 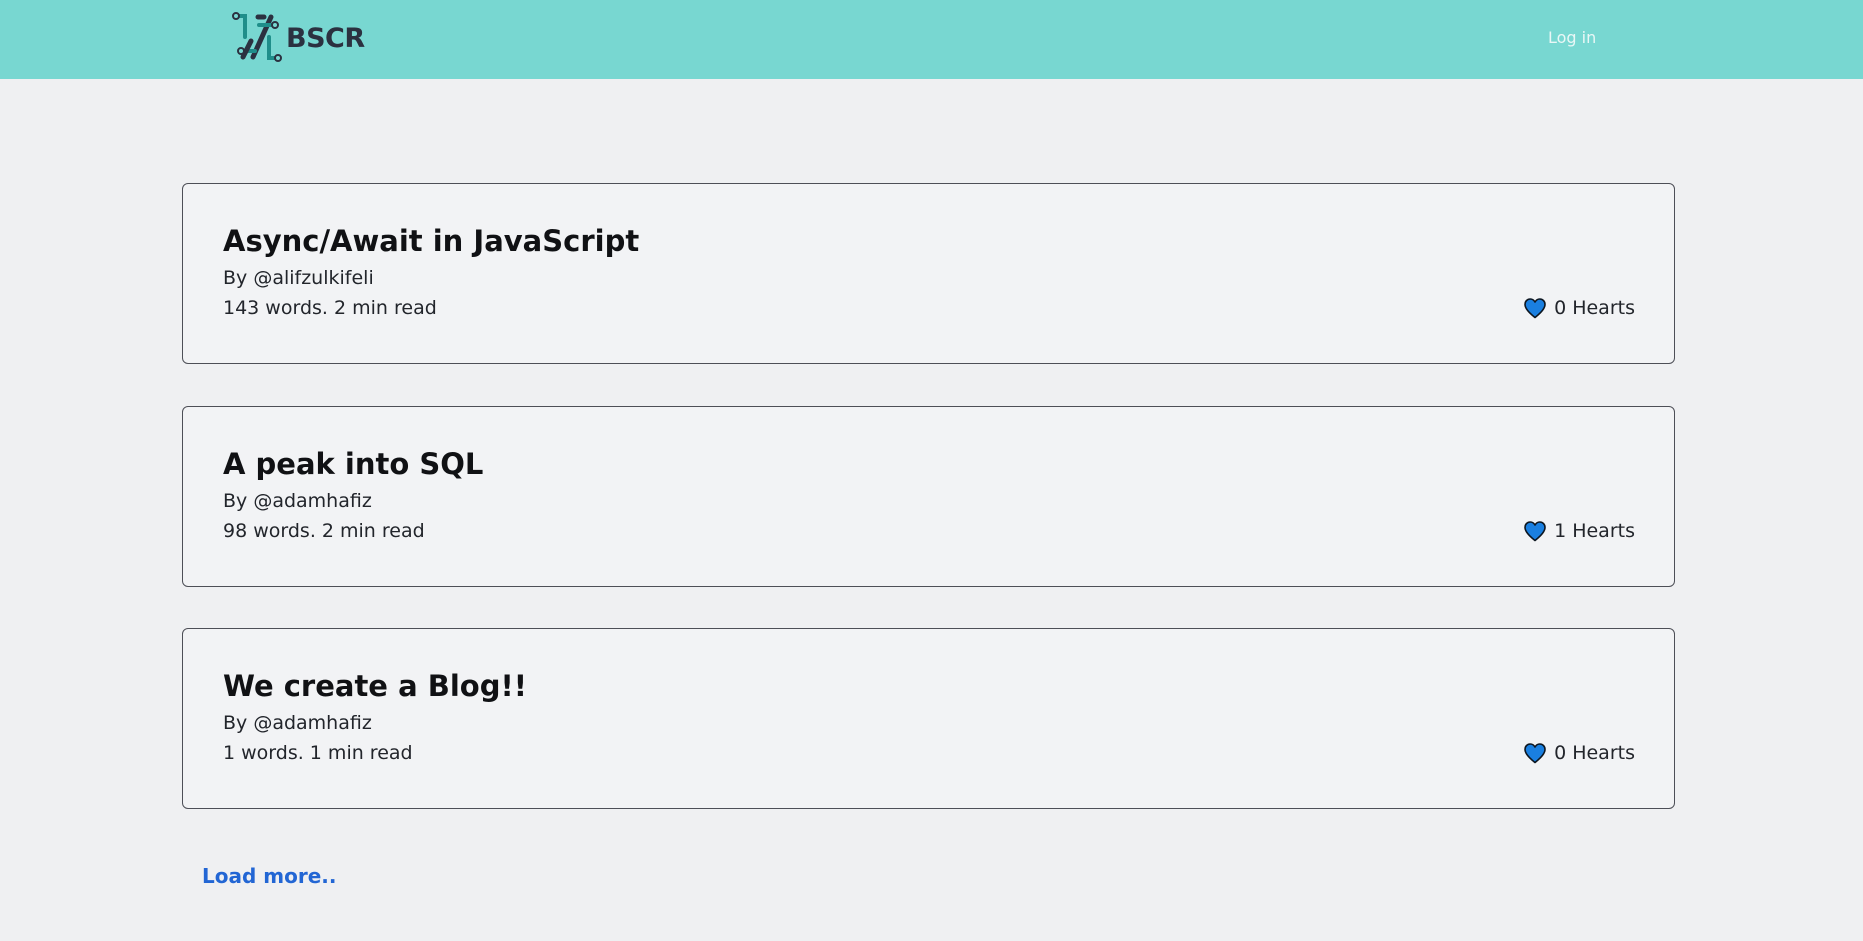 I want to click on site-logo: BSCR, so click(x=298, y=37).